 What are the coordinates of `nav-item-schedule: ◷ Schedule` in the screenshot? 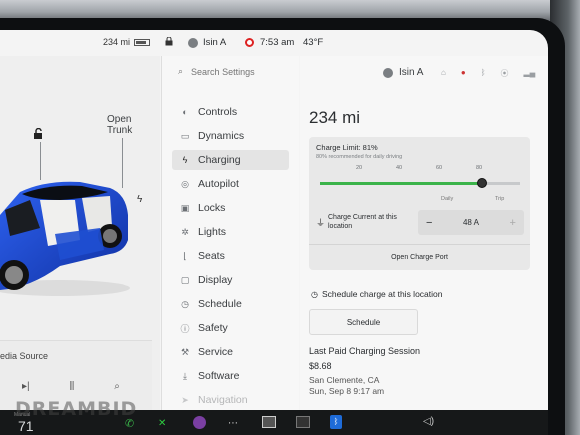 It's located at (230, 304).